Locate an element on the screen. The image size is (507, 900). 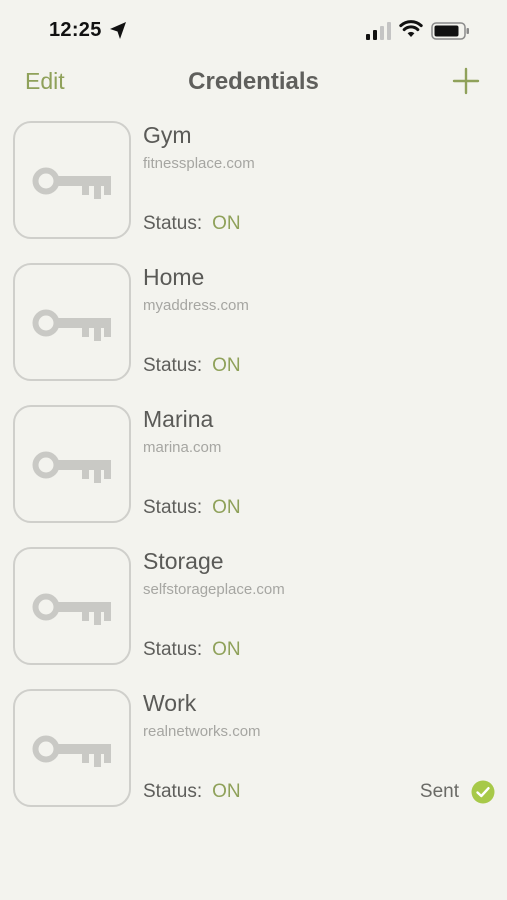
add-credential-button is located at coordinates (466, 81).